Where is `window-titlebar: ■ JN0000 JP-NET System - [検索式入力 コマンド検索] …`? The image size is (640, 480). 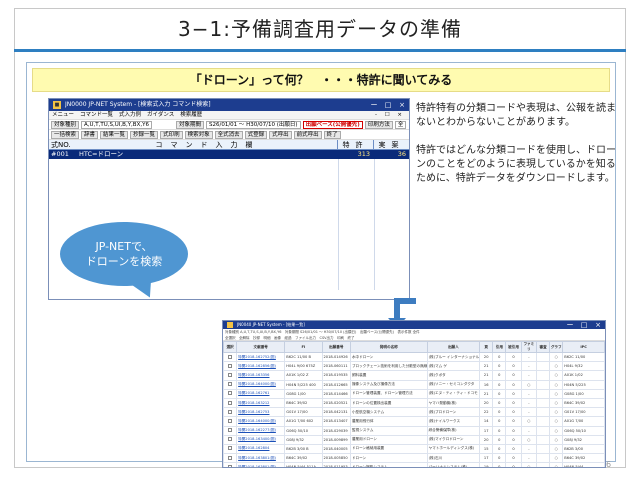
window-titlebar: ■ JN0000 JP-NET System - [検索式入力 コマンド検索] … is located at coordinates (229, 105).